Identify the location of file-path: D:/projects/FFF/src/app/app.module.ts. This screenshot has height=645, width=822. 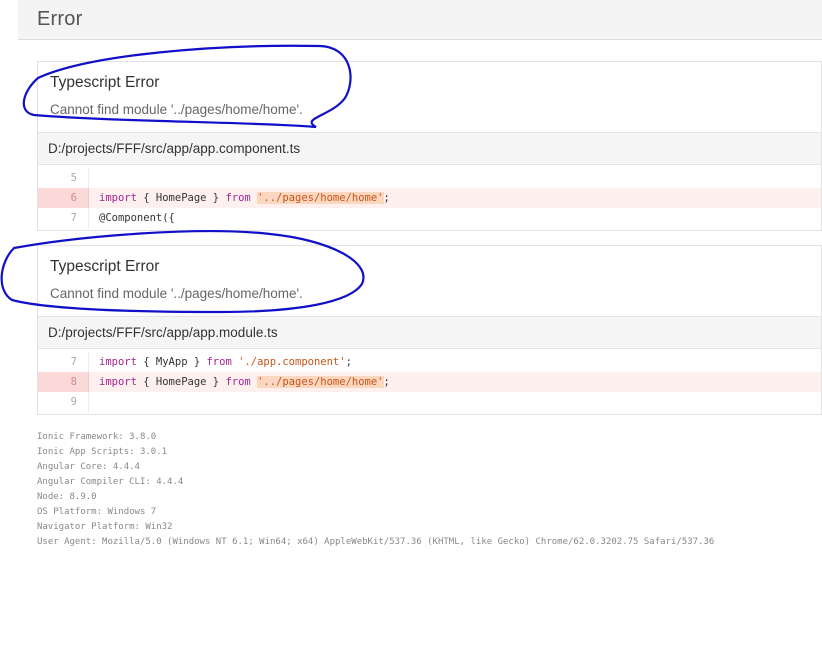
(429, 332).